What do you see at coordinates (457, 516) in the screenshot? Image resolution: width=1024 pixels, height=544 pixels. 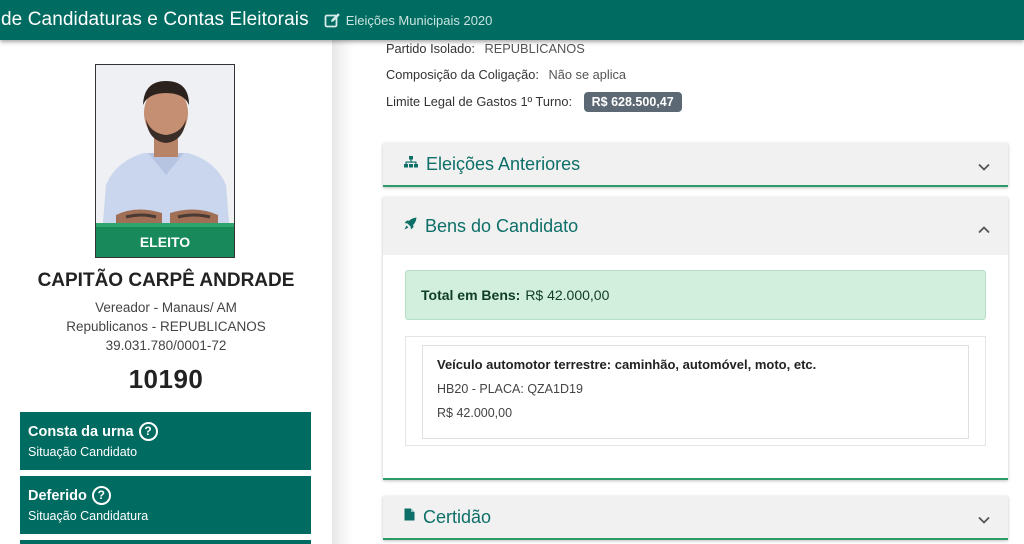 I see `certificate-title: Certidão` at bounding box center [457, 516].